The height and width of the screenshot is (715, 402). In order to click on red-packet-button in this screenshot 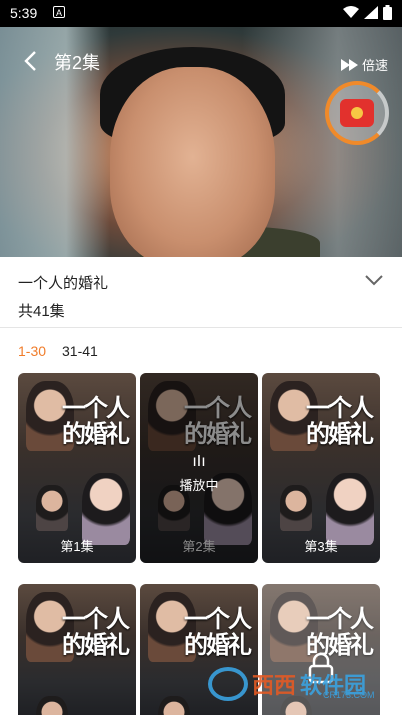, I will do `click(357, 113)`.